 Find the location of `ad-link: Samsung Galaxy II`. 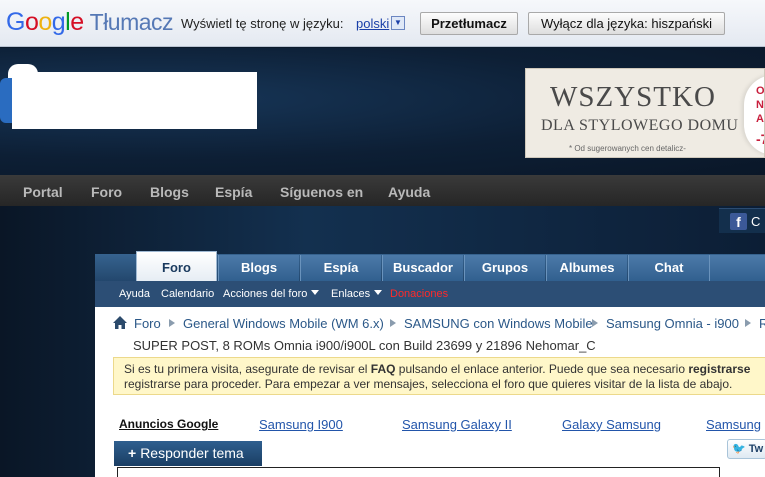

ad-link: Samsung Galaxy II is located at coordinates (457, 424).